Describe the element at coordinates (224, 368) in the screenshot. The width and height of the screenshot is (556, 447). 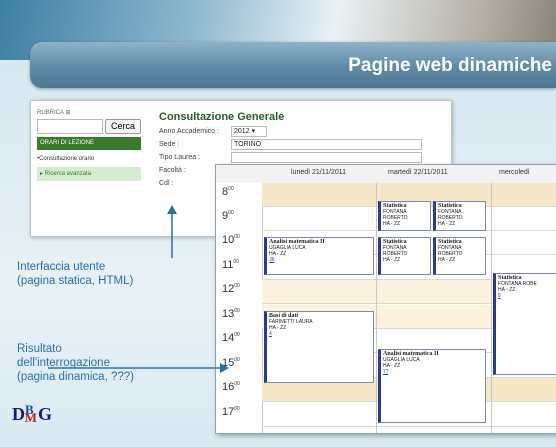
I see `arrow-right-icon` at that location.